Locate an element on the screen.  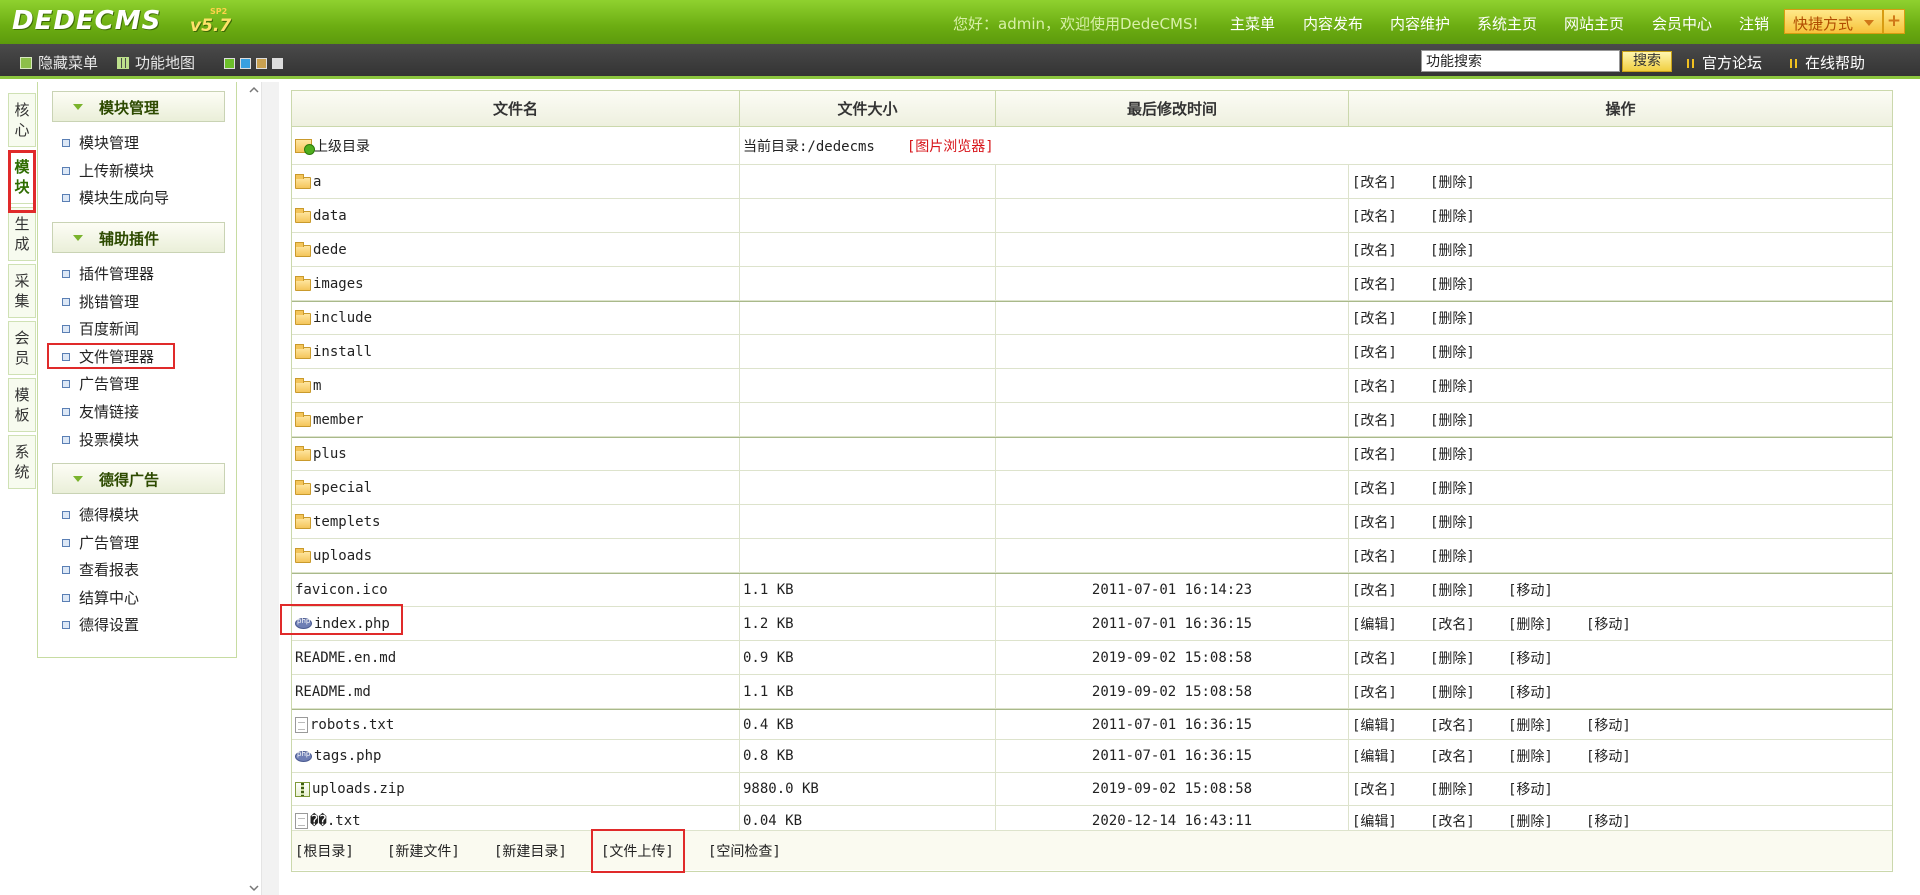
search-input is located at coordinates (1520, 61).